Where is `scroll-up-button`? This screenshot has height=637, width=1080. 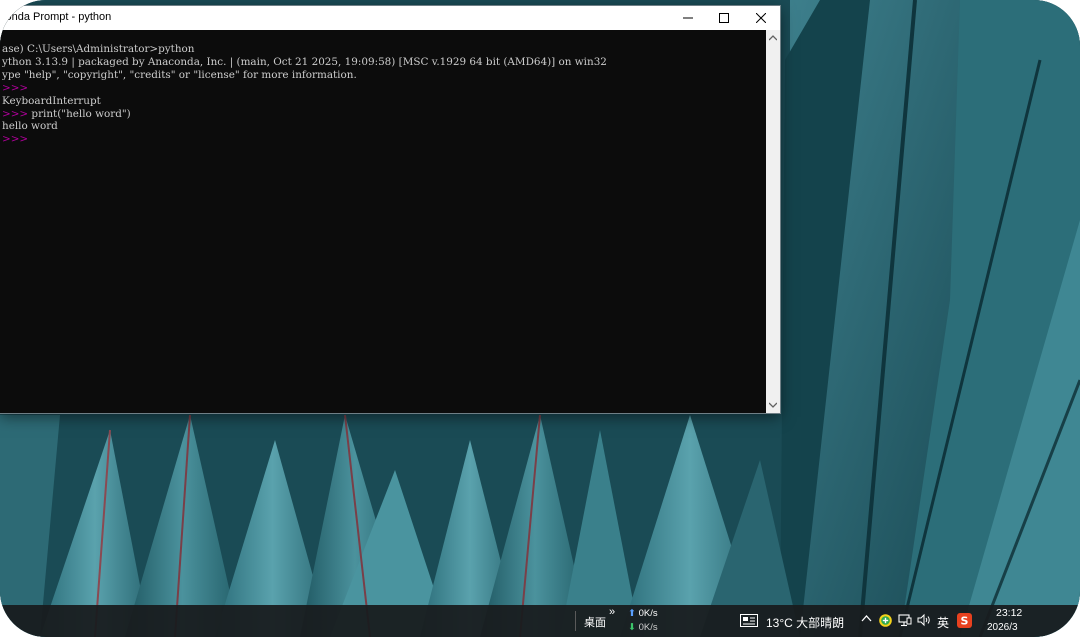 scroll-up-button is located at coordinates (773, 38).